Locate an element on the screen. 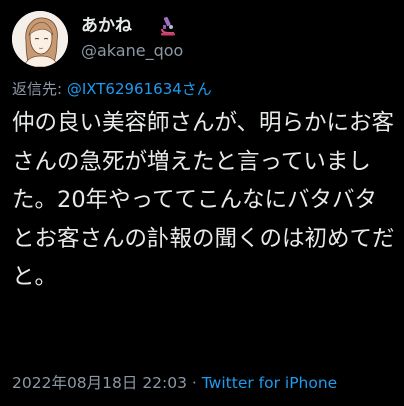  avatar-illustration is located at coordinates (40, 39).